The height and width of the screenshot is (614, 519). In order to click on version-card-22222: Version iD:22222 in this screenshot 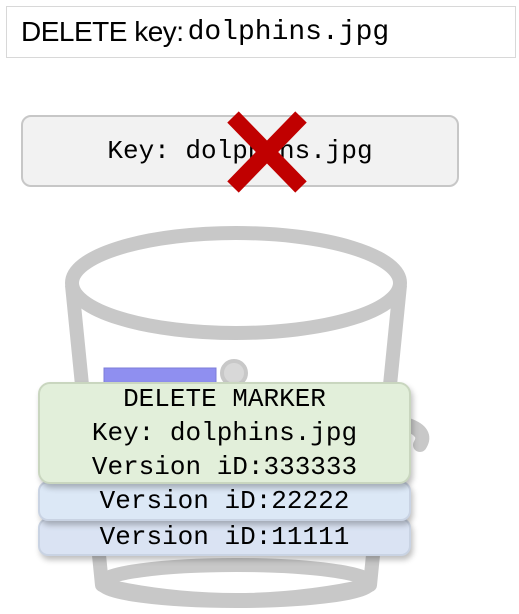, I will do `click(224, 501)`.